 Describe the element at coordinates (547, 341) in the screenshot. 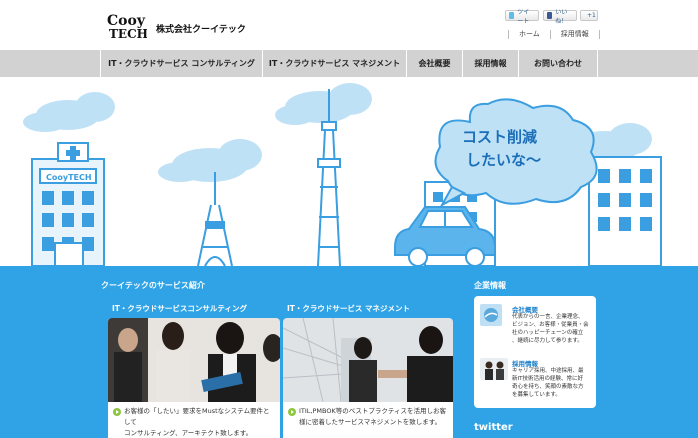

I see `overview-line: 、継続に尽力して参ります。` at that location.